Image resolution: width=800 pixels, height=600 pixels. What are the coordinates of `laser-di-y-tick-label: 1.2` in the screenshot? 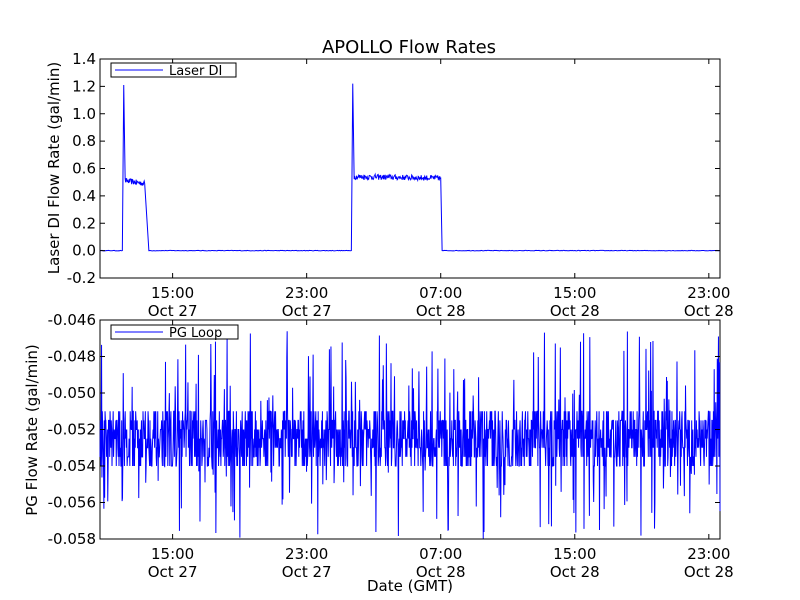 It's located at (84, 86).